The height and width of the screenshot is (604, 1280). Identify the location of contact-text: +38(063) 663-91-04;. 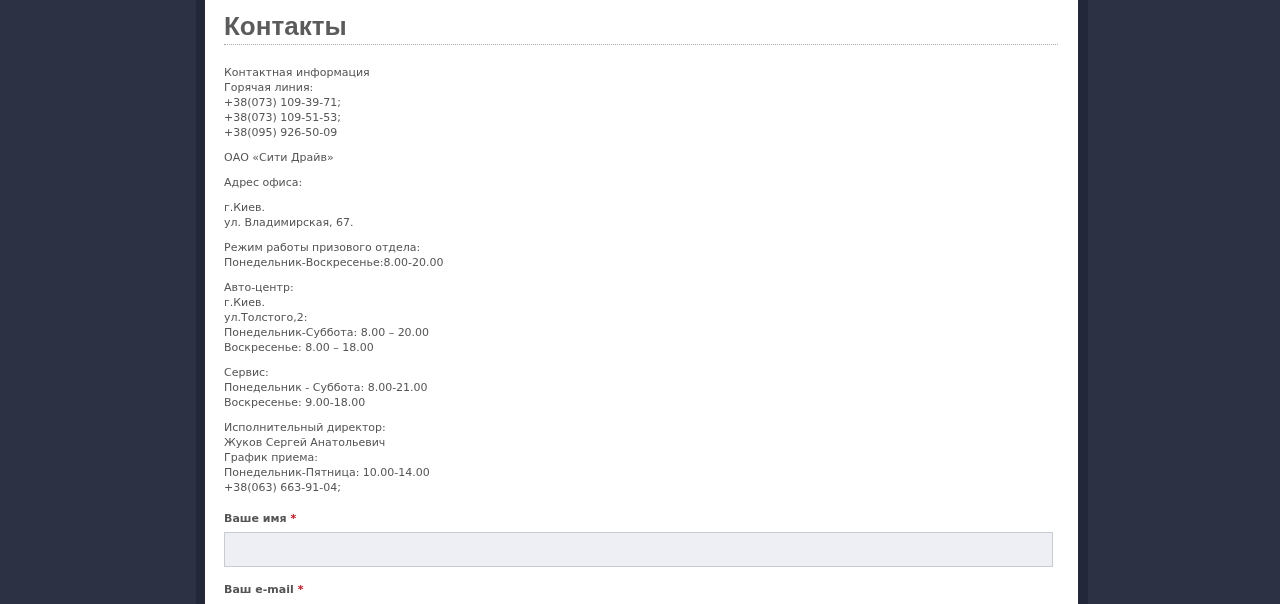
(282, 487).